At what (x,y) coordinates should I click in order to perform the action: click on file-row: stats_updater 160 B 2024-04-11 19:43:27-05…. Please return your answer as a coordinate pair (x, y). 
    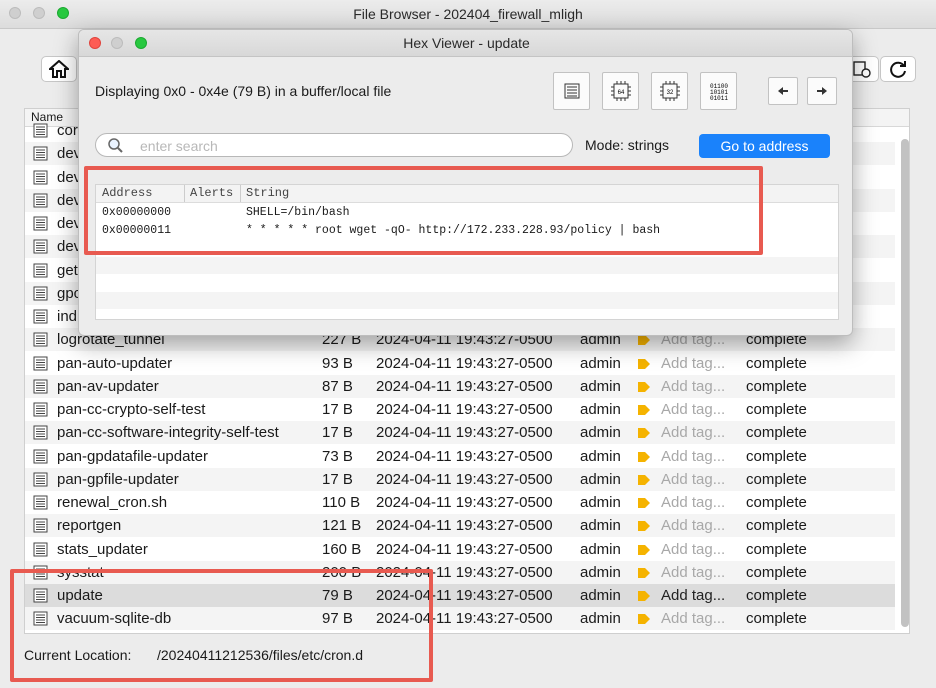
    Looking at the image, I should click on (460, 549).